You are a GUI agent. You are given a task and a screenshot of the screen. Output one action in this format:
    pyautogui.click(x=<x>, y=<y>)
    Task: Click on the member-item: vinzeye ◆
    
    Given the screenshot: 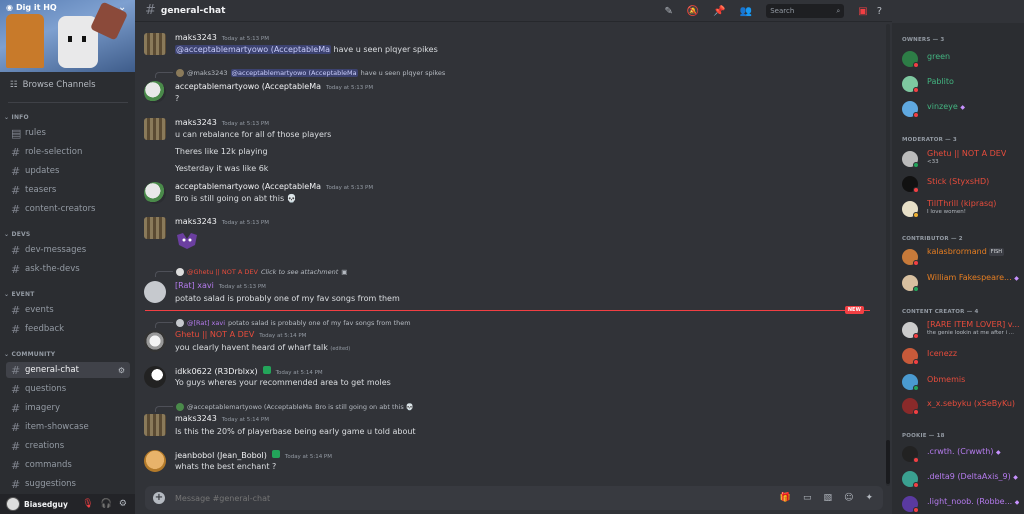 What is the action you would take?
    pyautogui.click(x=961, y=109)
    